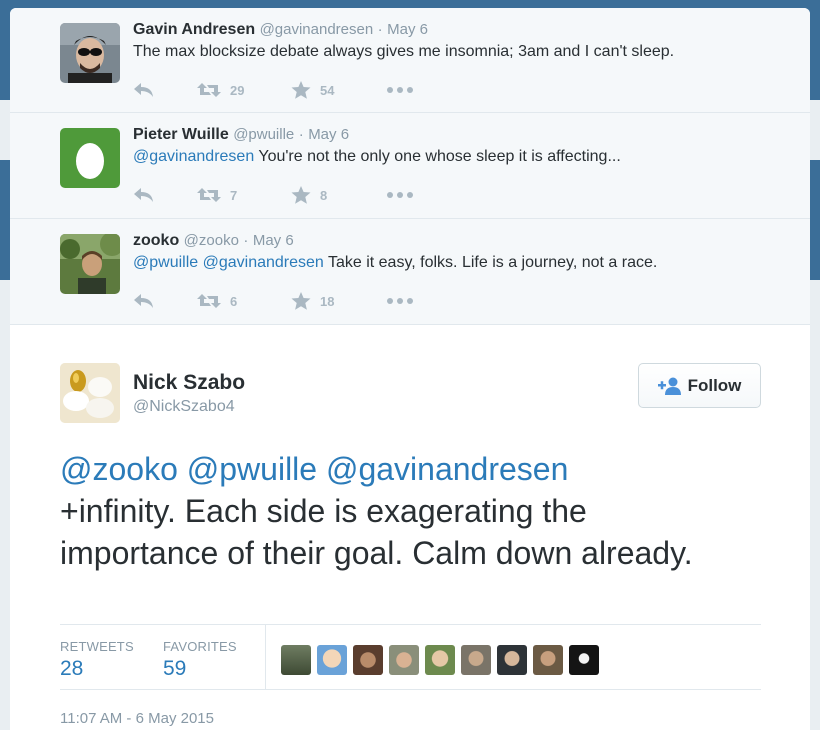 The height and width of the screenshot is (730, 820). Describe the element at coordinates (228, 262) in the screenshot. I see `tweet-mentions: @pwuille @gavinandresen` at that location.